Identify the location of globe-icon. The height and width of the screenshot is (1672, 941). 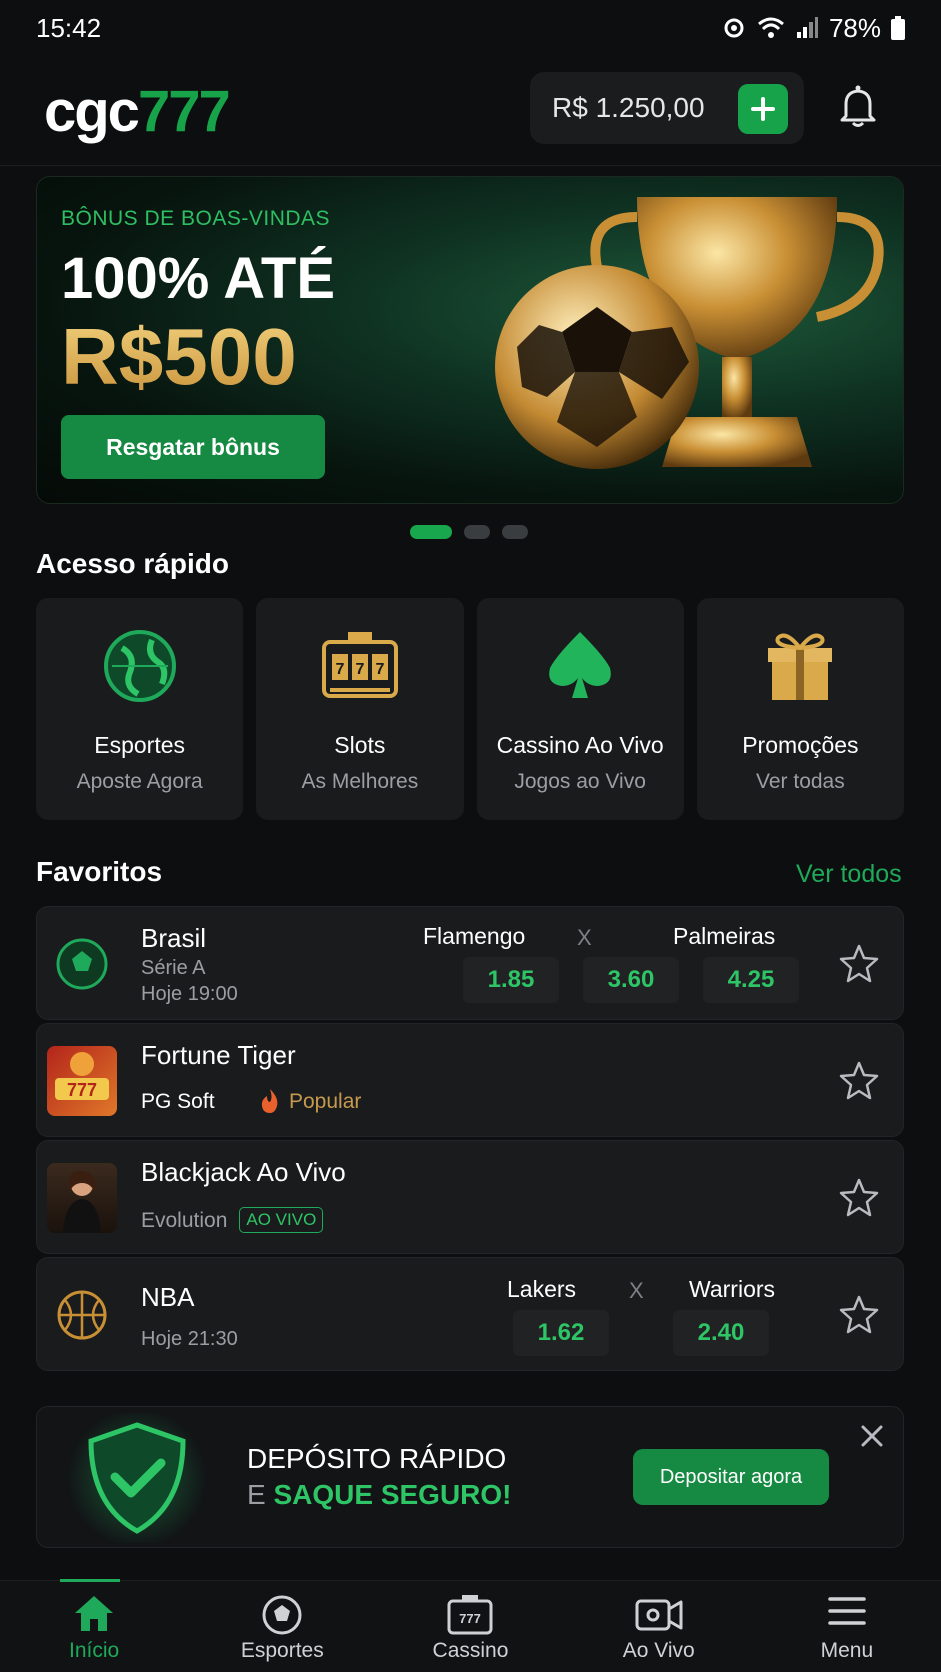
(139, 666).